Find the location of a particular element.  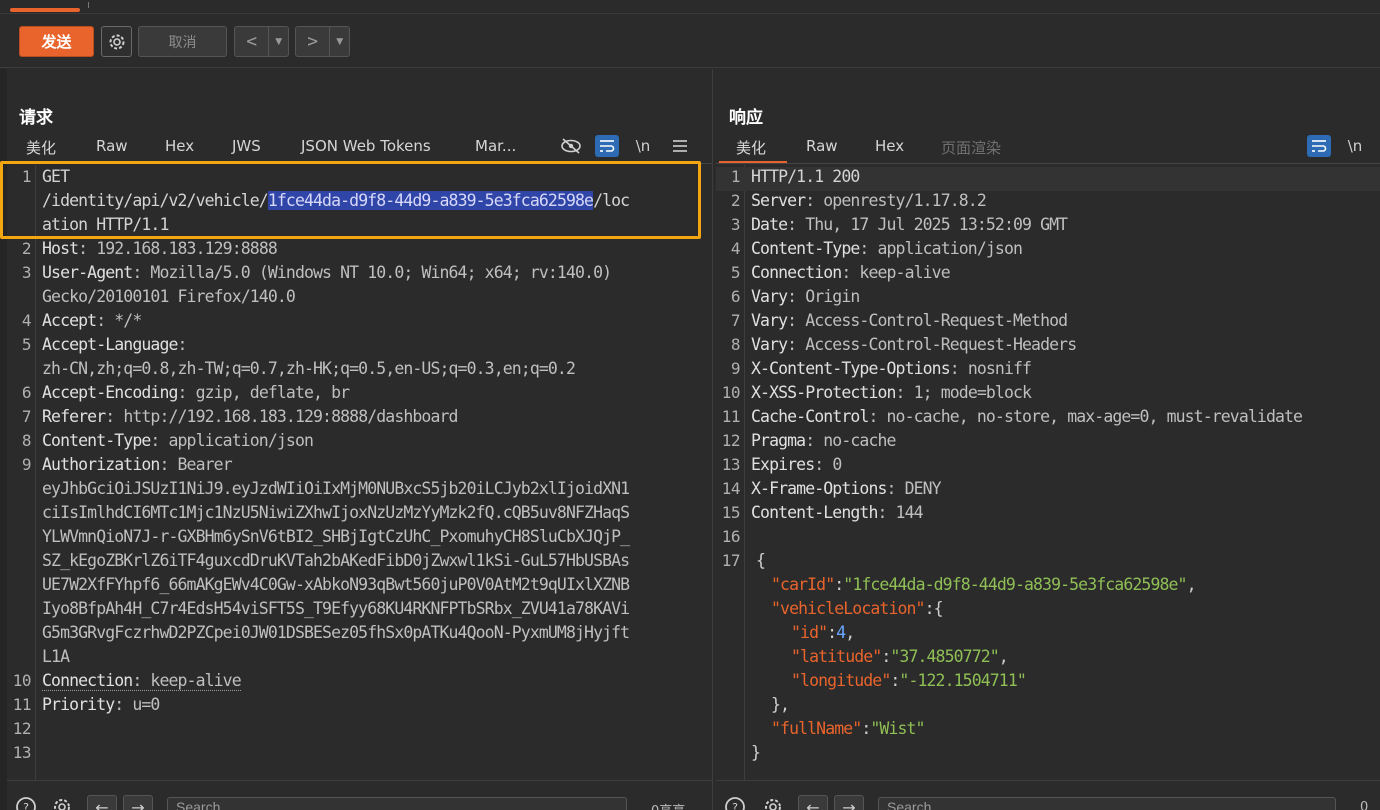

request-line-8: 8 Content-Type: application/json is located at coordinates (359, 443).